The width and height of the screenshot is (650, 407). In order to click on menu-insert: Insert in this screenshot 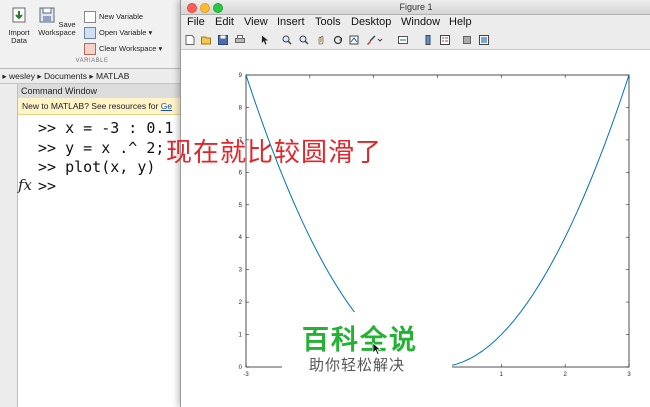, I will do `click(291, 22)`.